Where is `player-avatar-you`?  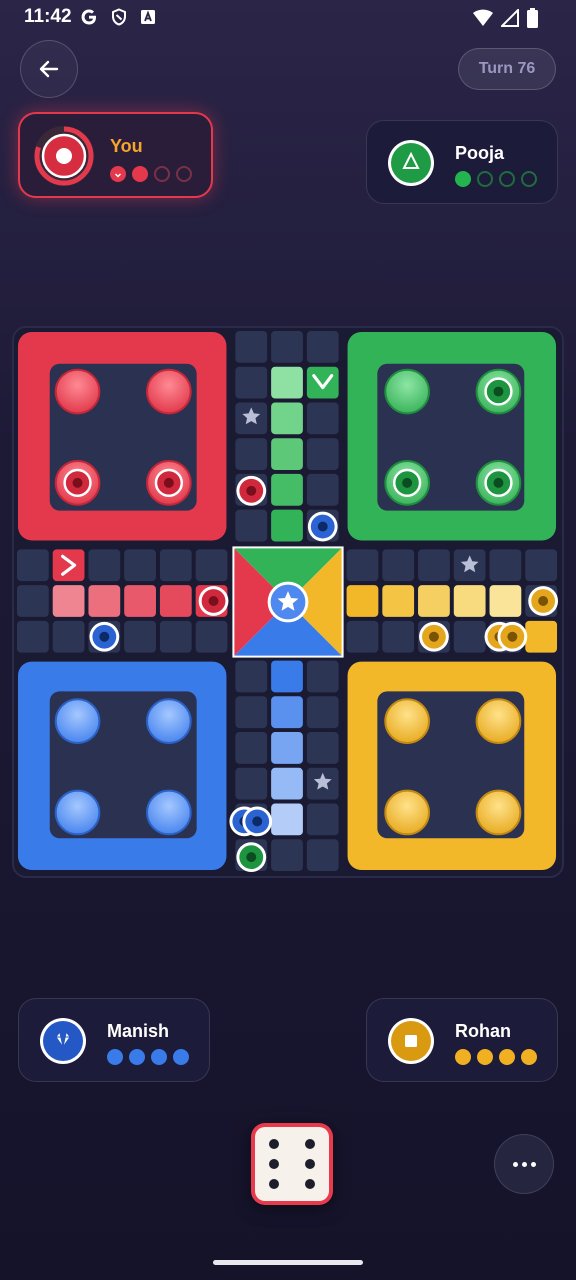 player-avatar-you is located at coordinates (64, 156).